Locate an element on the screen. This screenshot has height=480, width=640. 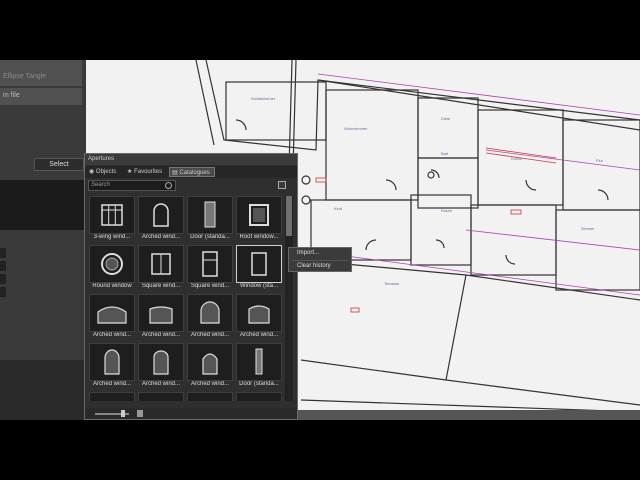
tab-favourites-label: Favourites is located at coordinates (148, 172).